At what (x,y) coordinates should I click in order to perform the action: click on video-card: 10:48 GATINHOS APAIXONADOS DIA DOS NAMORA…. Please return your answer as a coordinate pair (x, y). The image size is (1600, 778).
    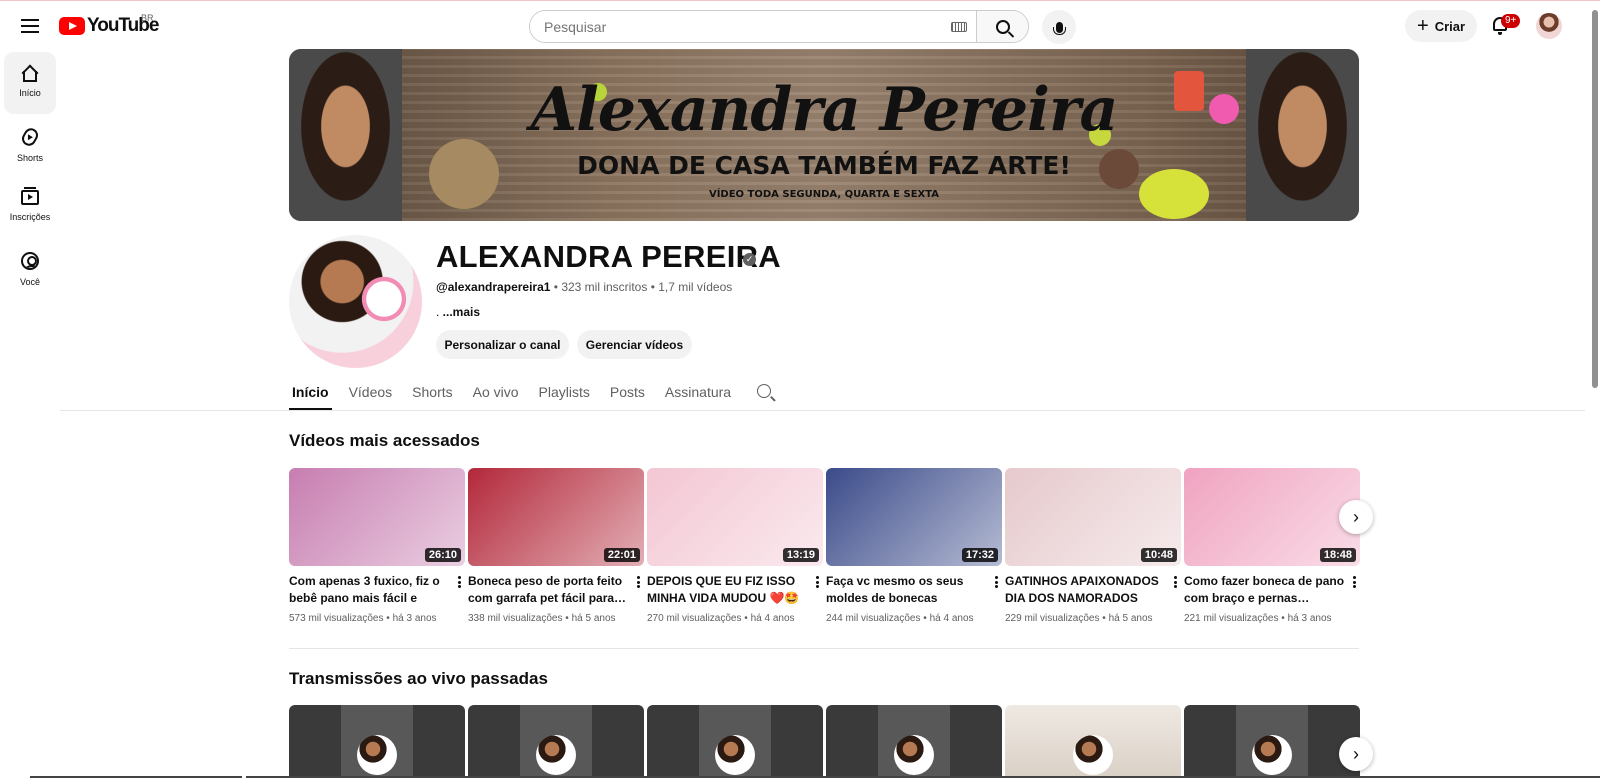
    Looking at the image, I should click on (1093, 546).